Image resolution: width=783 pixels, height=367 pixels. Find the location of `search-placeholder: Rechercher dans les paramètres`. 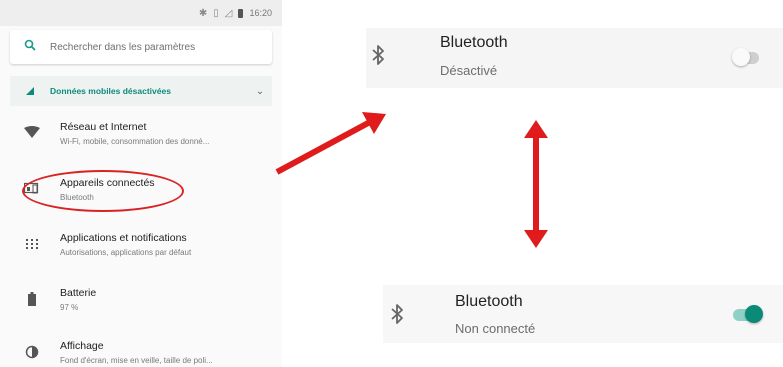

search-placeholder: Rechercher dans les paramètres is located at coordinates (123, 47).